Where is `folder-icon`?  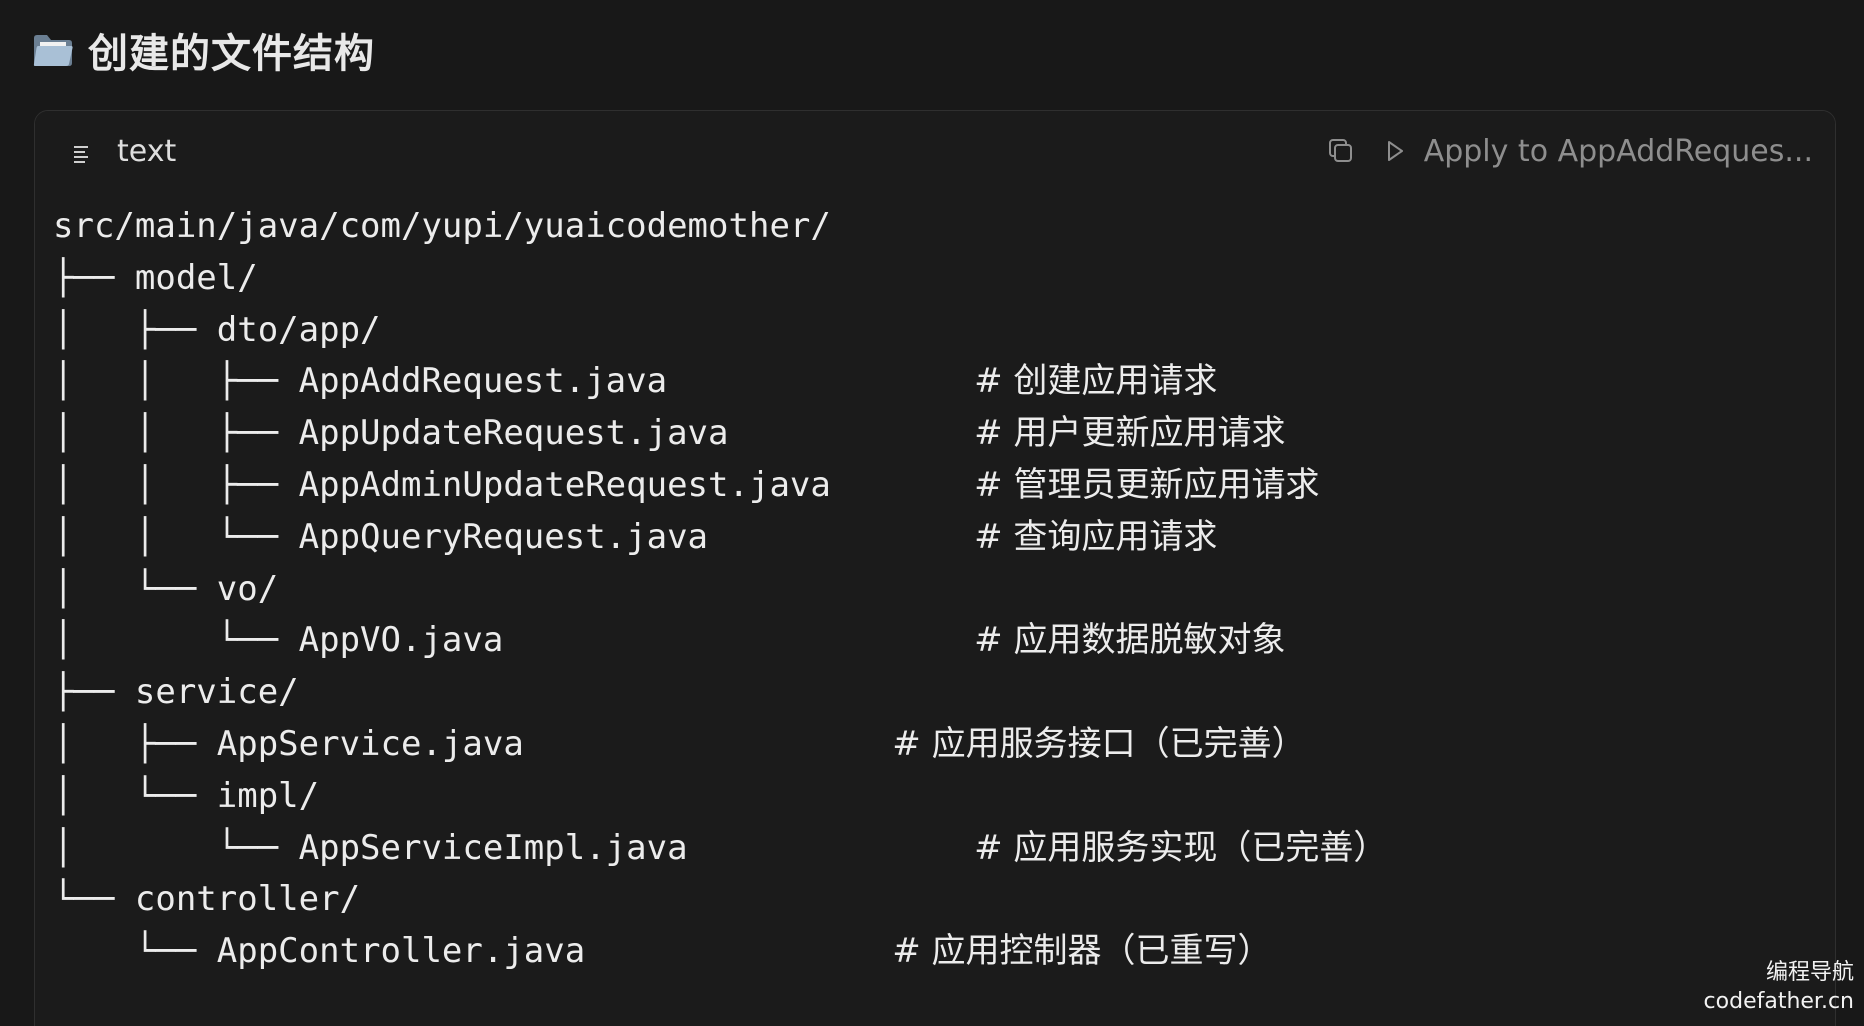
folder-icon is located at coordinates (53, 50).